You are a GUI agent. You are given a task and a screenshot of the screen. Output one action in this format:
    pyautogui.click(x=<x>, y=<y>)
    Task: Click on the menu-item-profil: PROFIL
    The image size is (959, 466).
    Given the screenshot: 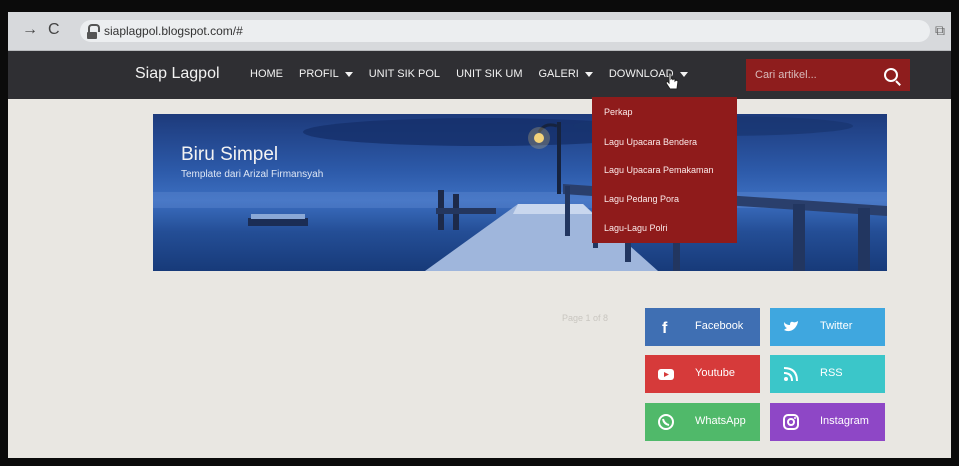 What is the action you would take?
    pyautogui.click(x=326, y=74)
    